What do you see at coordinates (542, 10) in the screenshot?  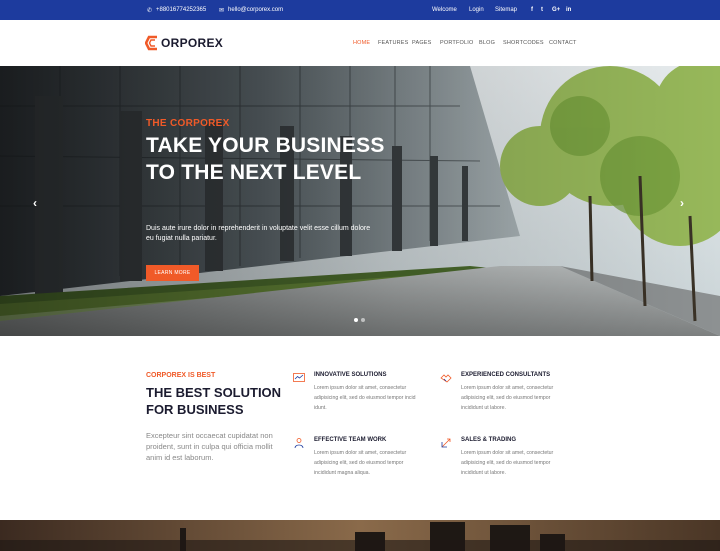 I see `twitter-icon: t` at bounding box center [542, 10].